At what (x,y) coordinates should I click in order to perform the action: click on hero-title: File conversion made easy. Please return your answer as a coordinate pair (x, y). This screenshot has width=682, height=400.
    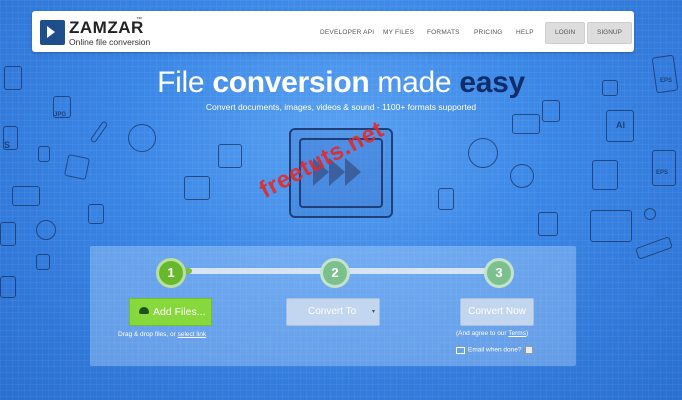
    Looking at the image, I should click on (341, 82).